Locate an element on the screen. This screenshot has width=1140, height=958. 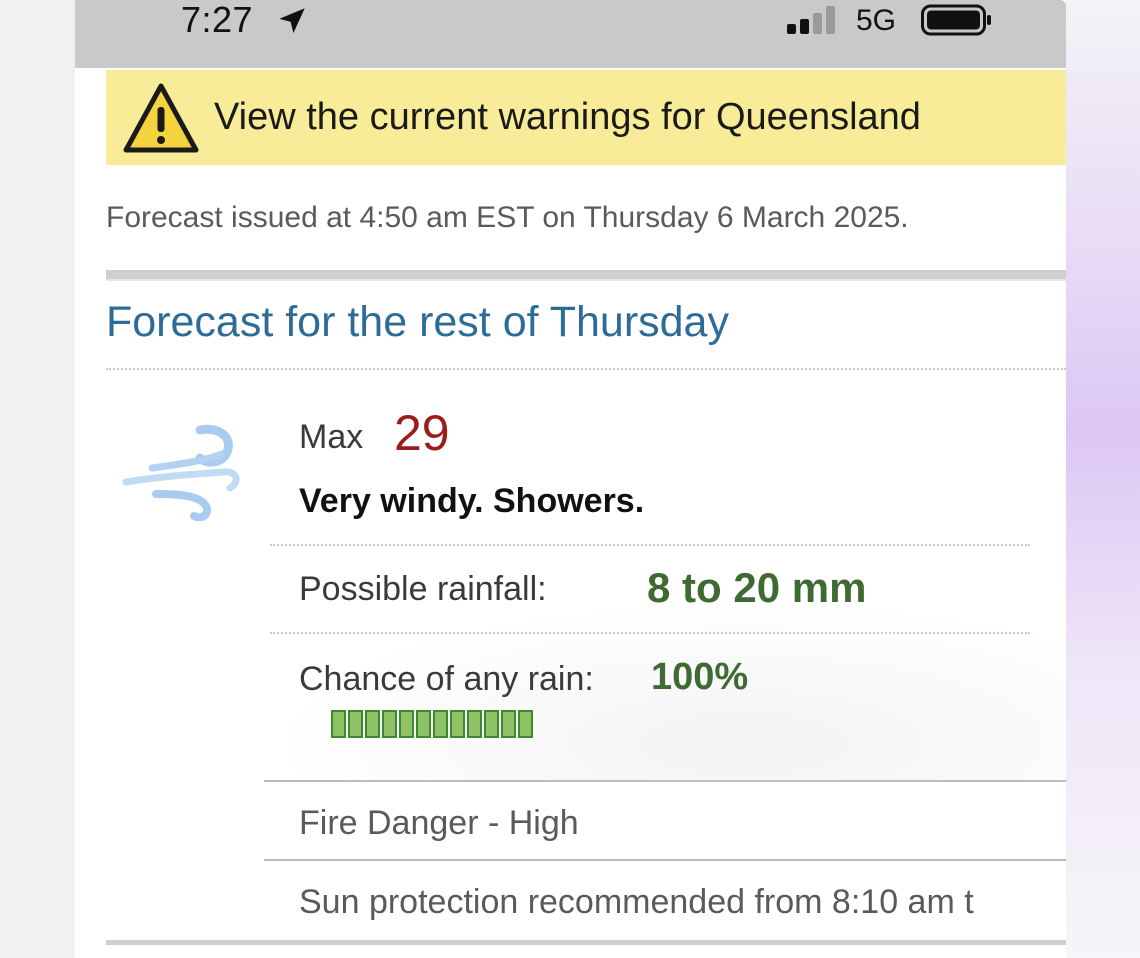
status-time: 7:27 is located at coordinates (217, 20).